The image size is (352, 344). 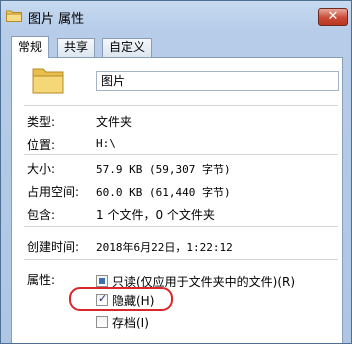 I want to click on disk-size-label: 占用空间:, so click(x=53, y=192).